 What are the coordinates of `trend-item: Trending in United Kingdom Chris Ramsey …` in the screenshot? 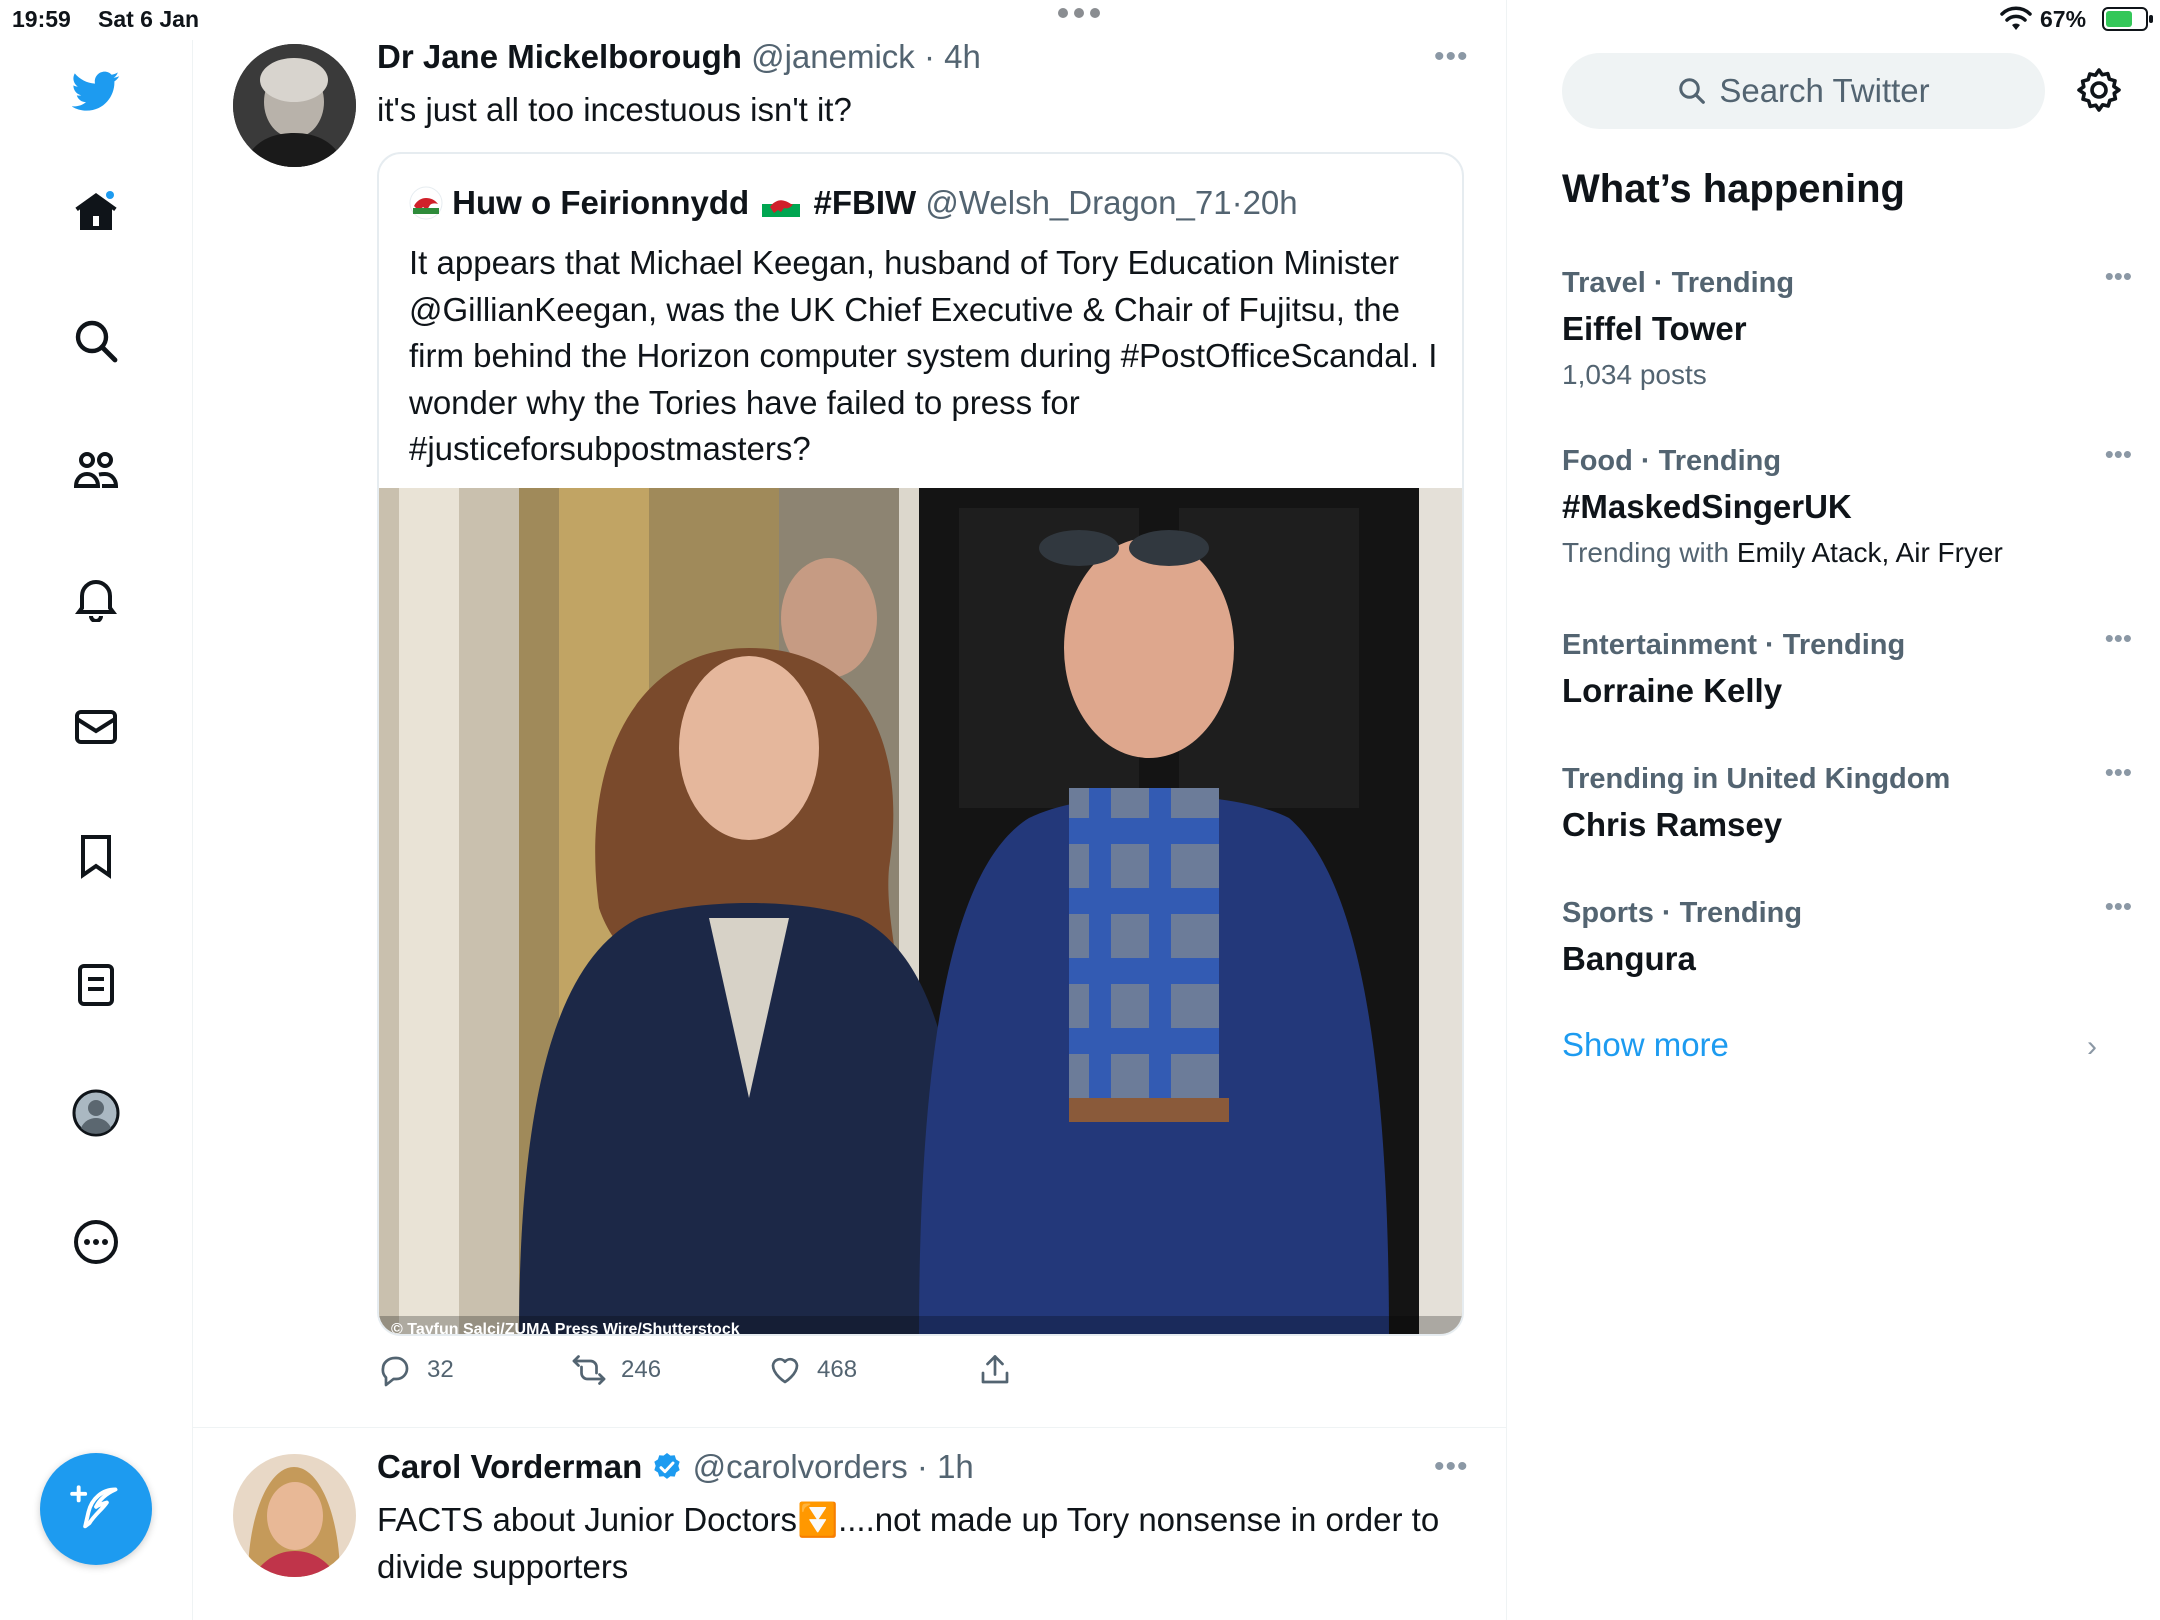 It's located at (1847, 803).